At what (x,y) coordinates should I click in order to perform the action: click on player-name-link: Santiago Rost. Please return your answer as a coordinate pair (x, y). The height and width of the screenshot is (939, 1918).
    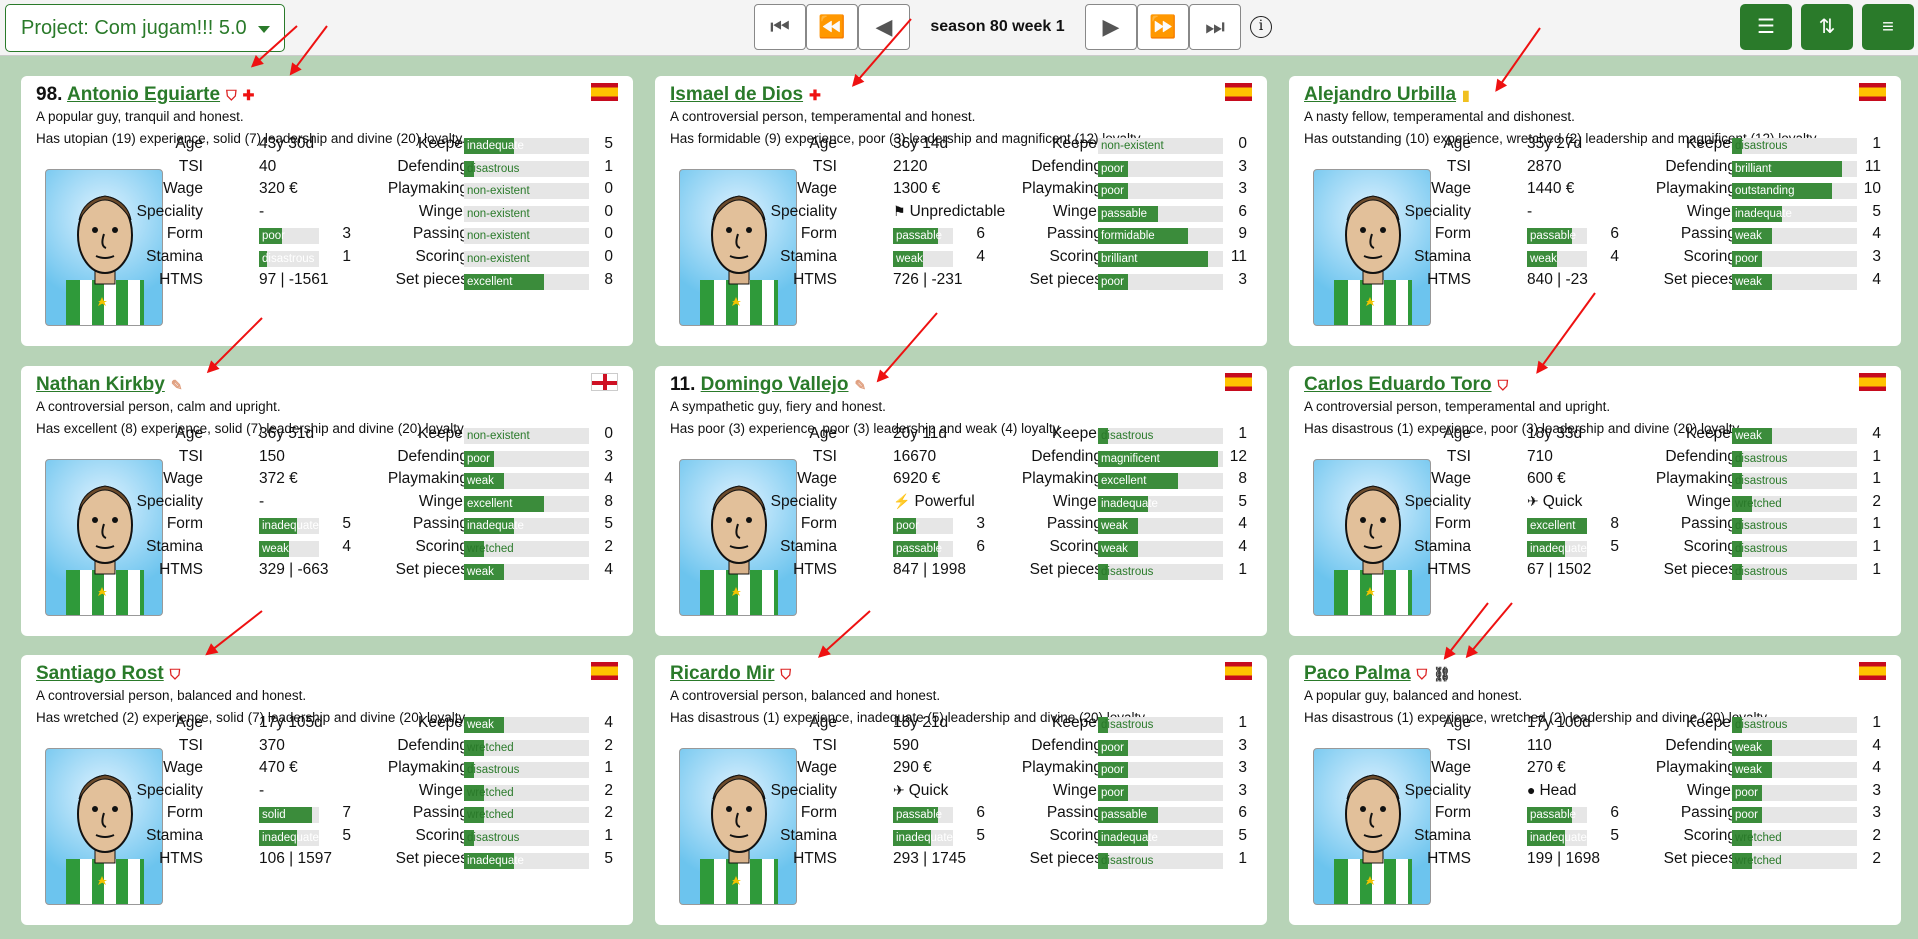
    Looking at the image, I should click on (100, 673).